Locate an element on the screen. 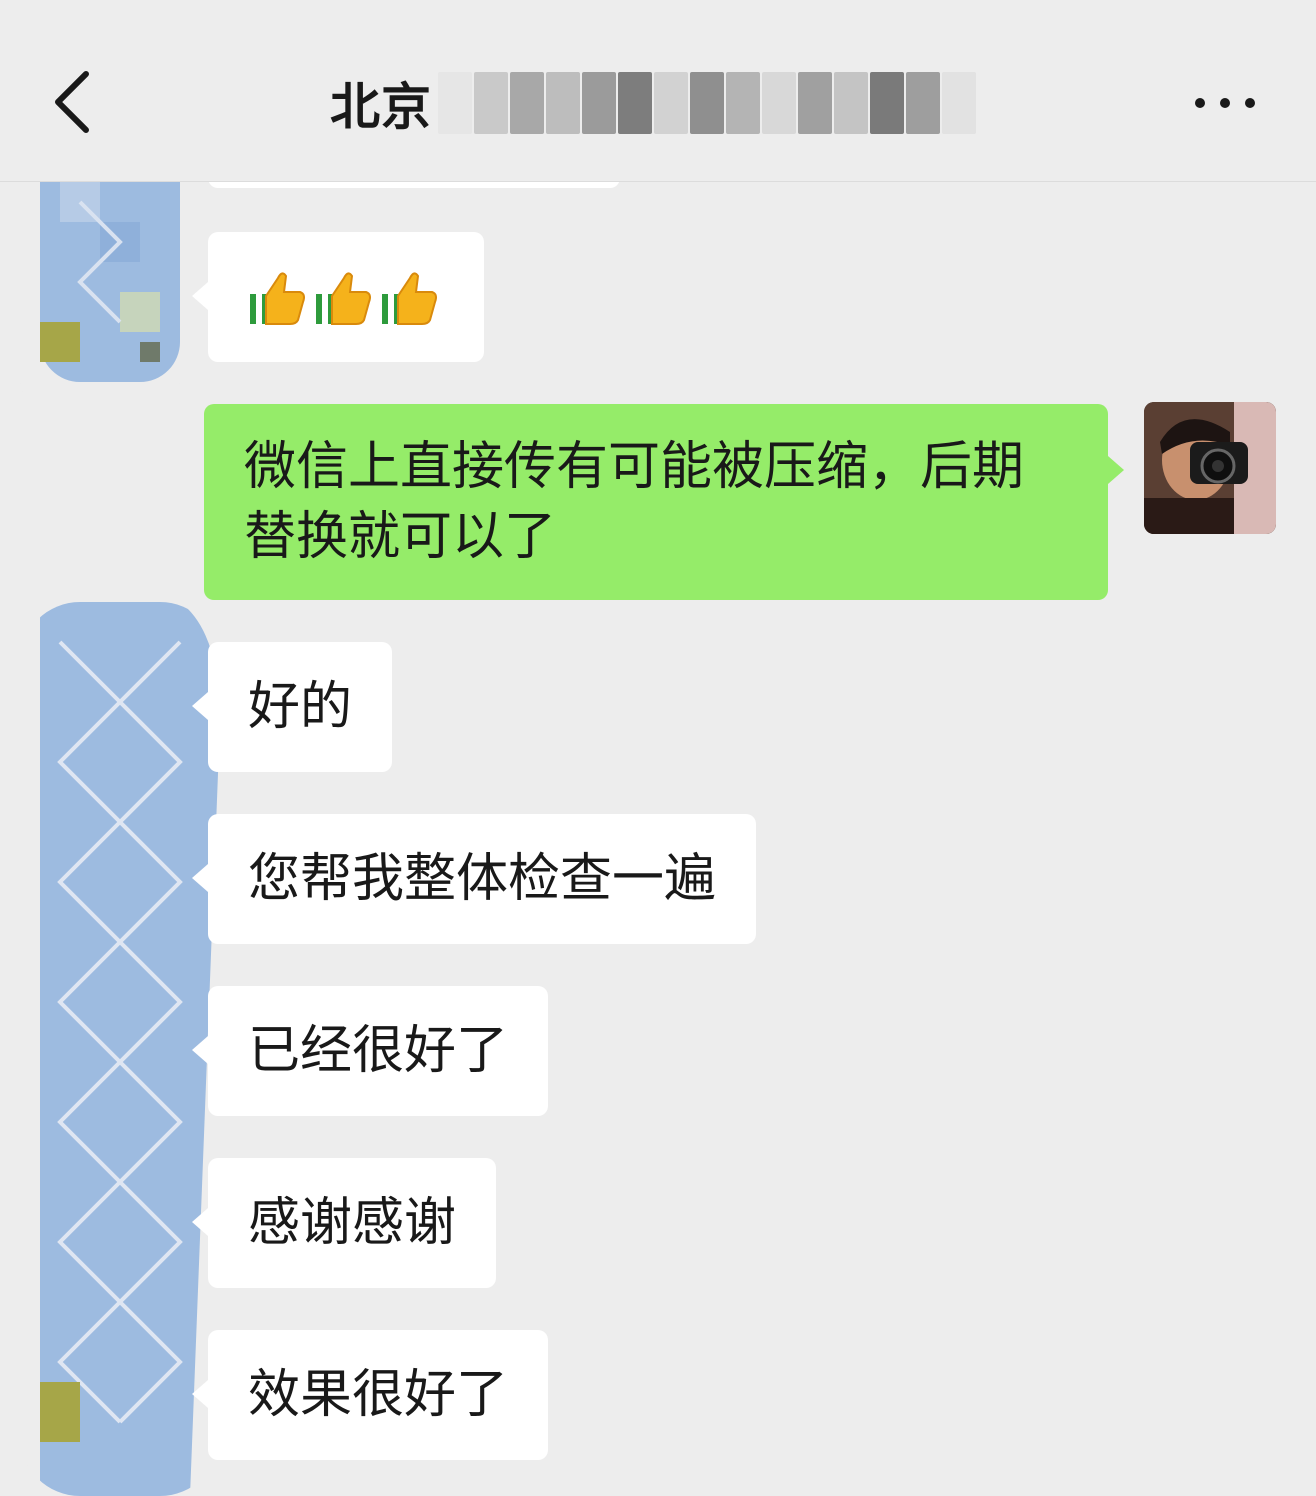  message-bubble-received: 好的 is located at coordinates (292, 707).